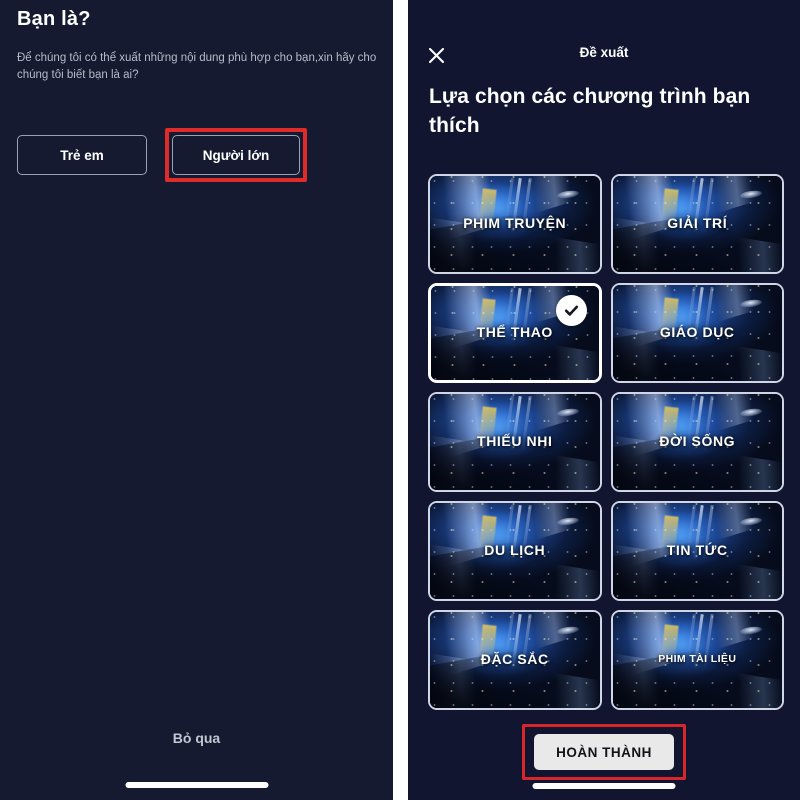  What do you see at coordinates (82, 155) in the screenshot?
I see `kid-button: Trẻ em` at bounding box center [82, 155].